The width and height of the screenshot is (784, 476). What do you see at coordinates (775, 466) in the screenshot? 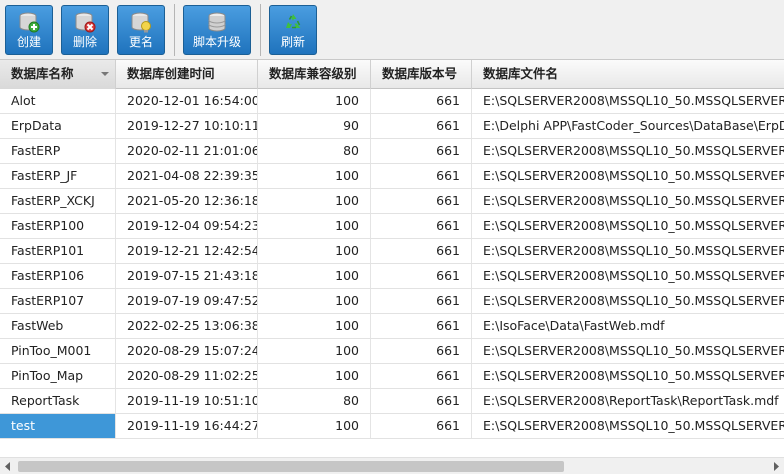
I see `scroll-right-icon` at bounding box center [775, 466].